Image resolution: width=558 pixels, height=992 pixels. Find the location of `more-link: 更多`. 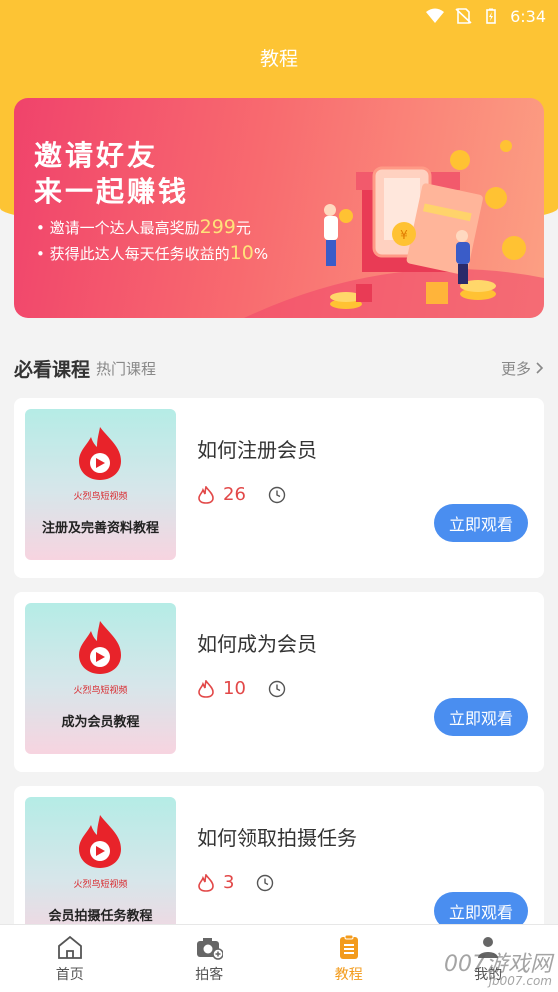

more-link: 更多 is located at coordinates (522, 368).